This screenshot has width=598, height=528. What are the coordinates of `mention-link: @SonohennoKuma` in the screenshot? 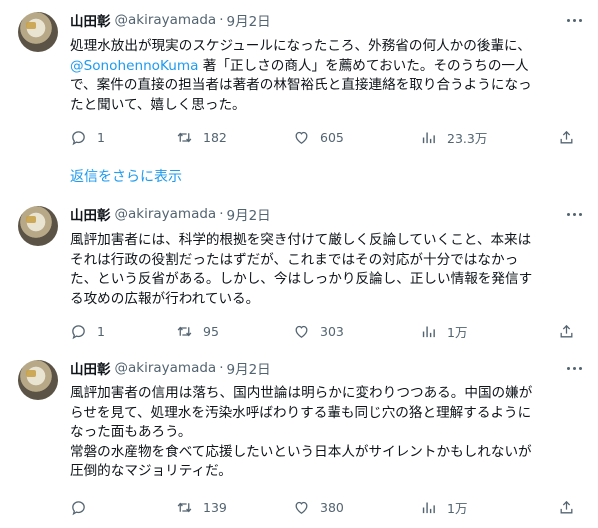 It's located at (134, 66).